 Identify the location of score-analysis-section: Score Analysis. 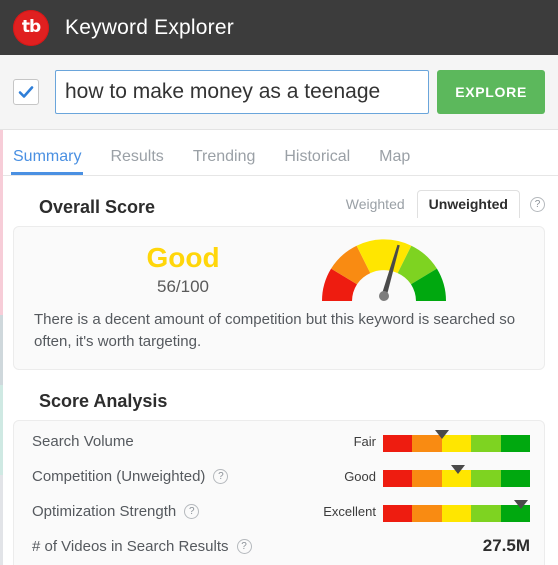
(279, 398).